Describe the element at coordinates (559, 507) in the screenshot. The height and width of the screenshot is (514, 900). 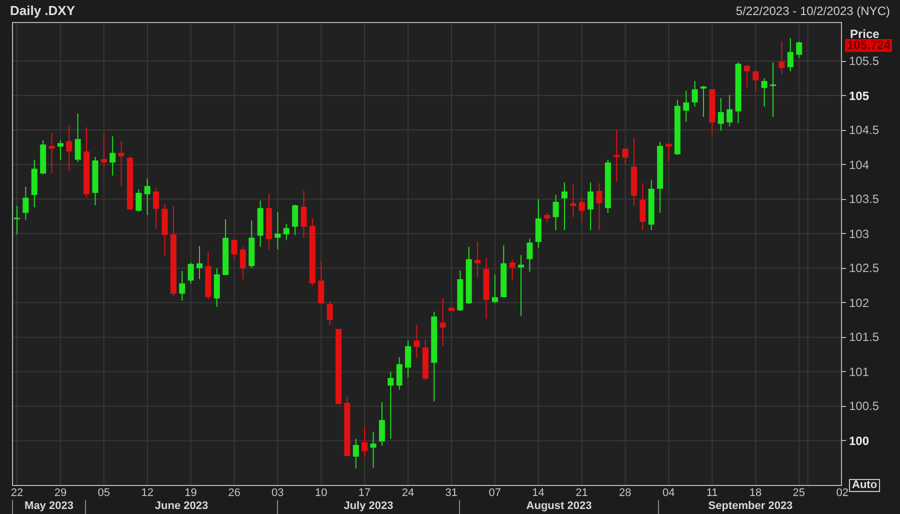
I see `month-label: August 2023` at that location.